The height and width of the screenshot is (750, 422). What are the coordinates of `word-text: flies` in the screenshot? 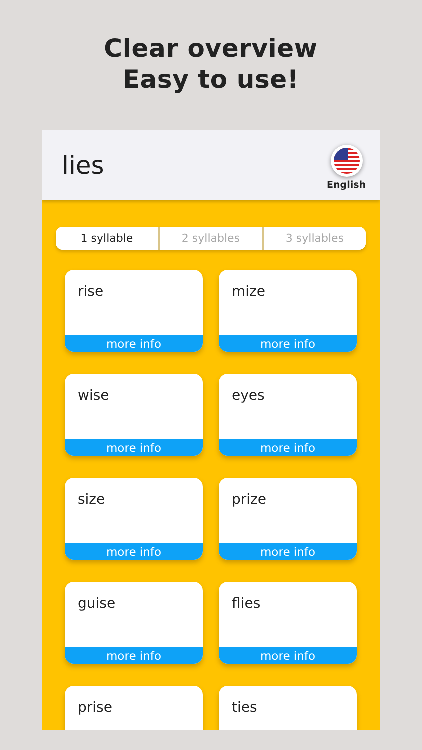 It's located at (246, 604).